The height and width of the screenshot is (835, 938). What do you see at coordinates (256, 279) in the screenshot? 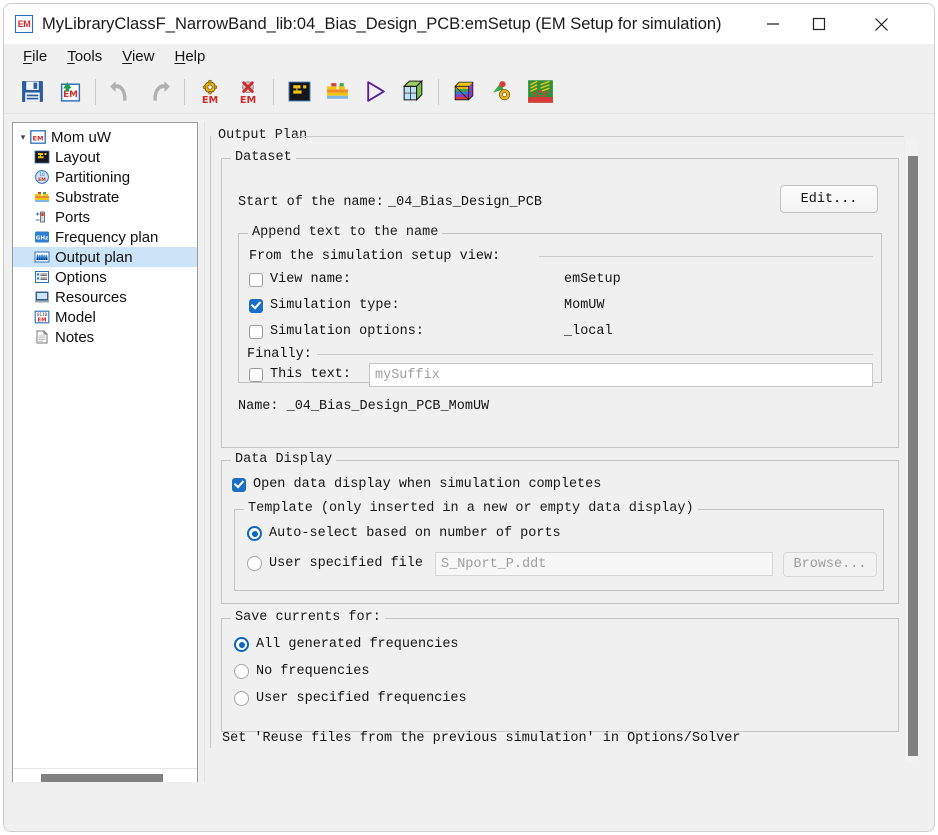
I see `view-name-checkbox` at bounding box center [256, 279].